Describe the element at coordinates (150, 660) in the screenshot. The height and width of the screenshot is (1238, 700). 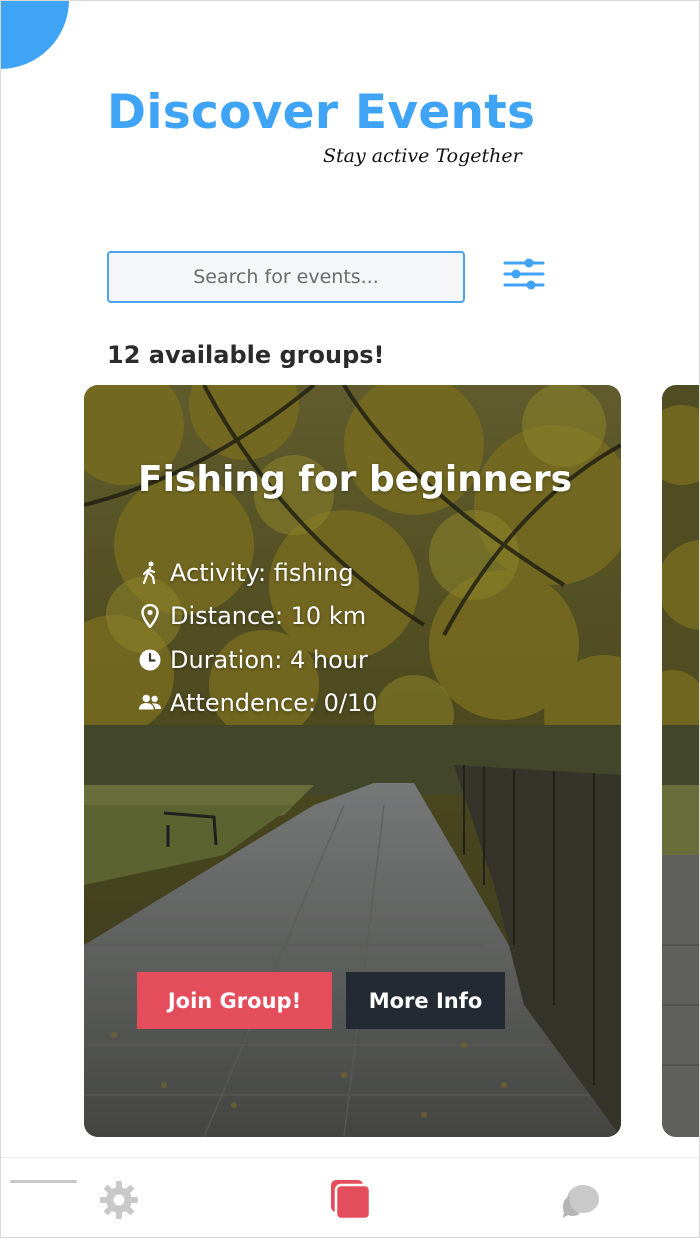
I see `clock-icon` at that location.